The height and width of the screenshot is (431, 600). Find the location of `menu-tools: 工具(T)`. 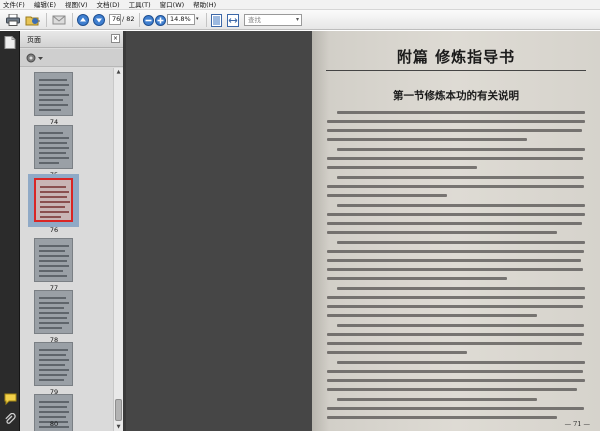

menu-tools: 工具(T) is located at coordinates (140, 5).